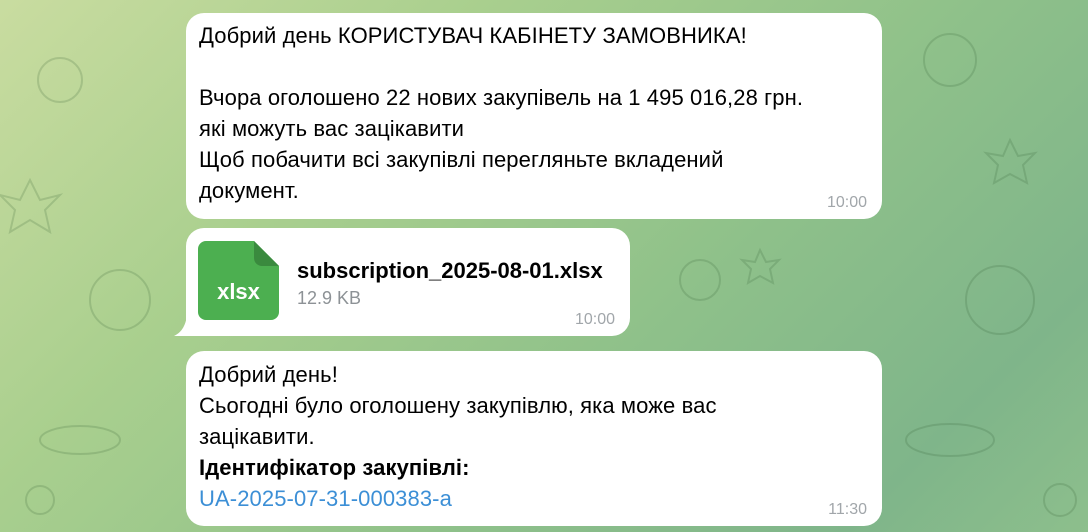 This screenshot has height=532, width=1088. What do you see at coordinates (329, 298) in the screenshot?
I see `file-size: 12.9 KB` at bounding box center [329, 298].